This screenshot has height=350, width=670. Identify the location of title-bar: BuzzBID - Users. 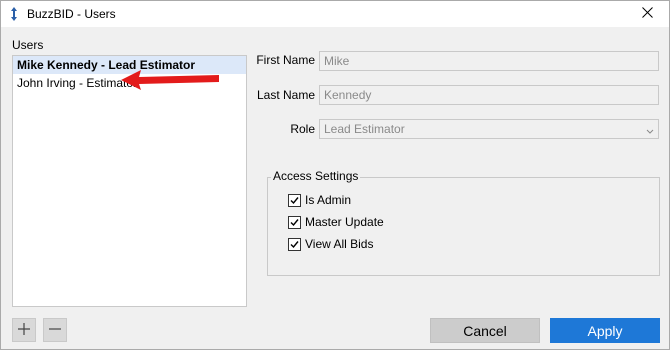
(335, 14).